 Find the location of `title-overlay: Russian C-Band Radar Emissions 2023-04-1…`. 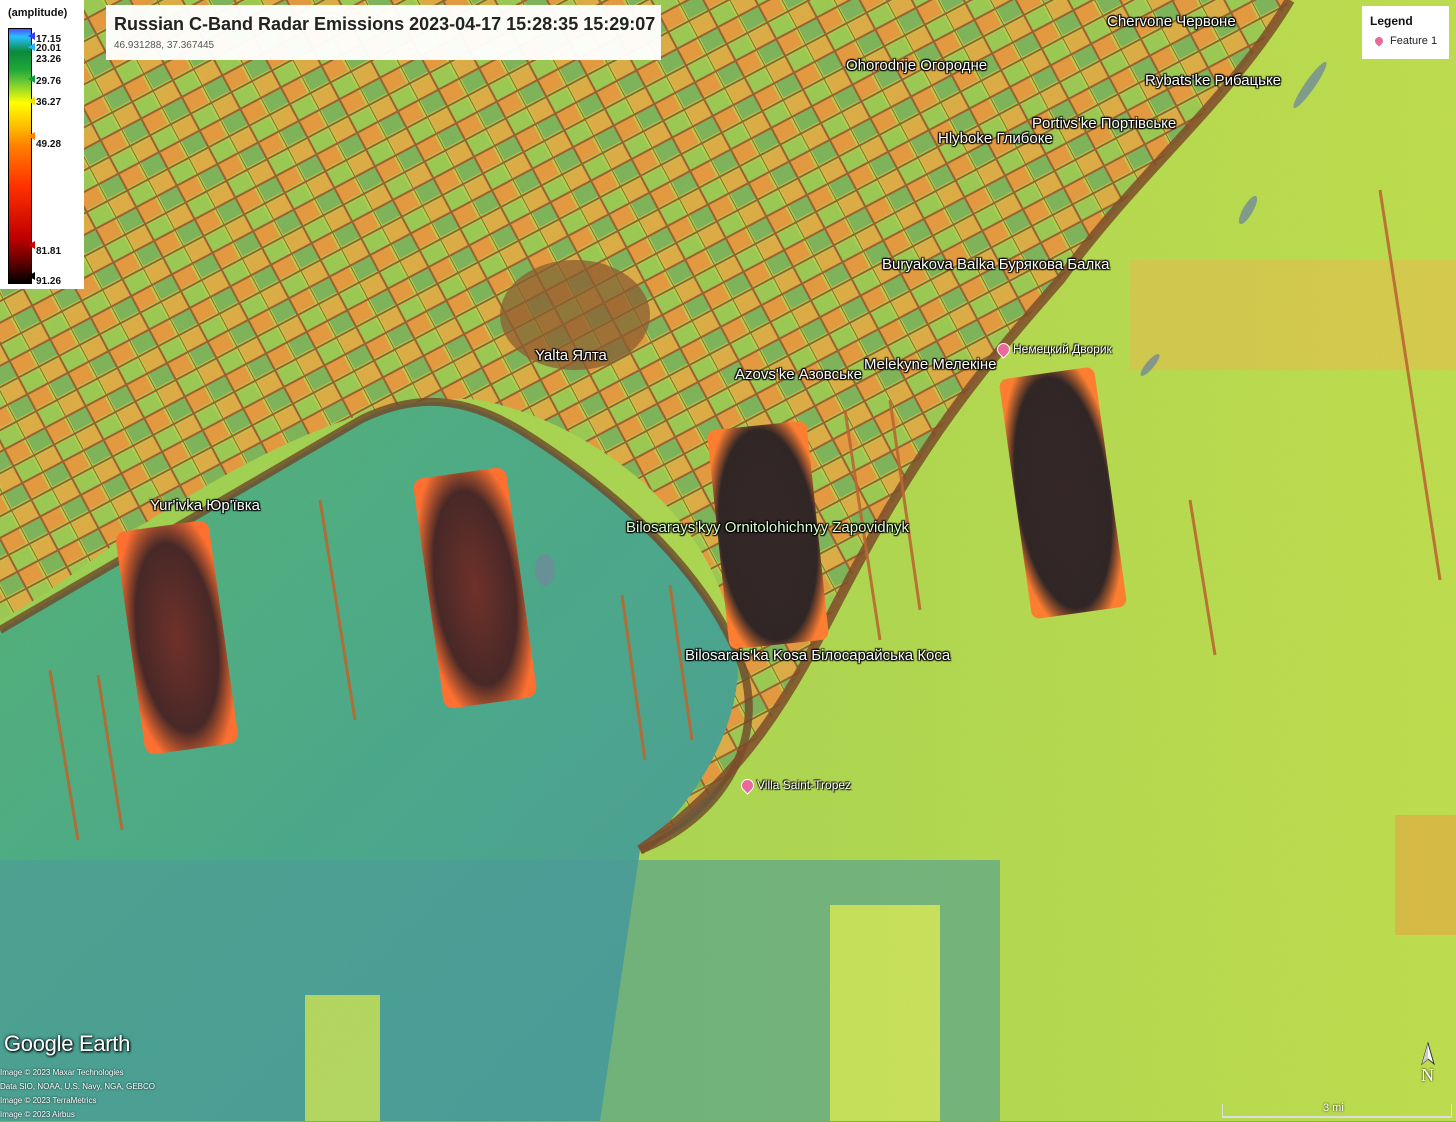

title-overlay: Russian C-Band Radar Emissions 2023-04-1… is located at coordinates (383, 32).